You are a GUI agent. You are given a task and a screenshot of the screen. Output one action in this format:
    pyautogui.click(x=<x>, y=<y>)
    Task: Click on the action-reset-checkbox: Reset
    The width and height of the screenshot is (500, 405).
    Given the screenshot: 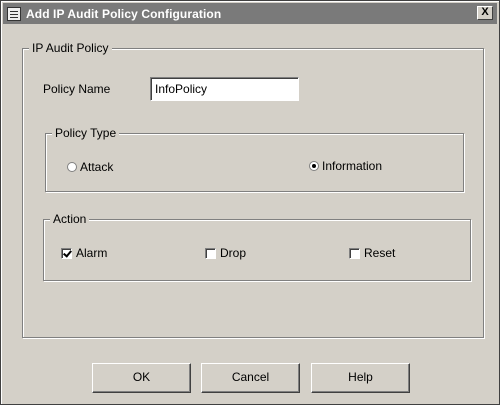 What is the action you would take?
    pyautogui.click(x=372, y=253)
    